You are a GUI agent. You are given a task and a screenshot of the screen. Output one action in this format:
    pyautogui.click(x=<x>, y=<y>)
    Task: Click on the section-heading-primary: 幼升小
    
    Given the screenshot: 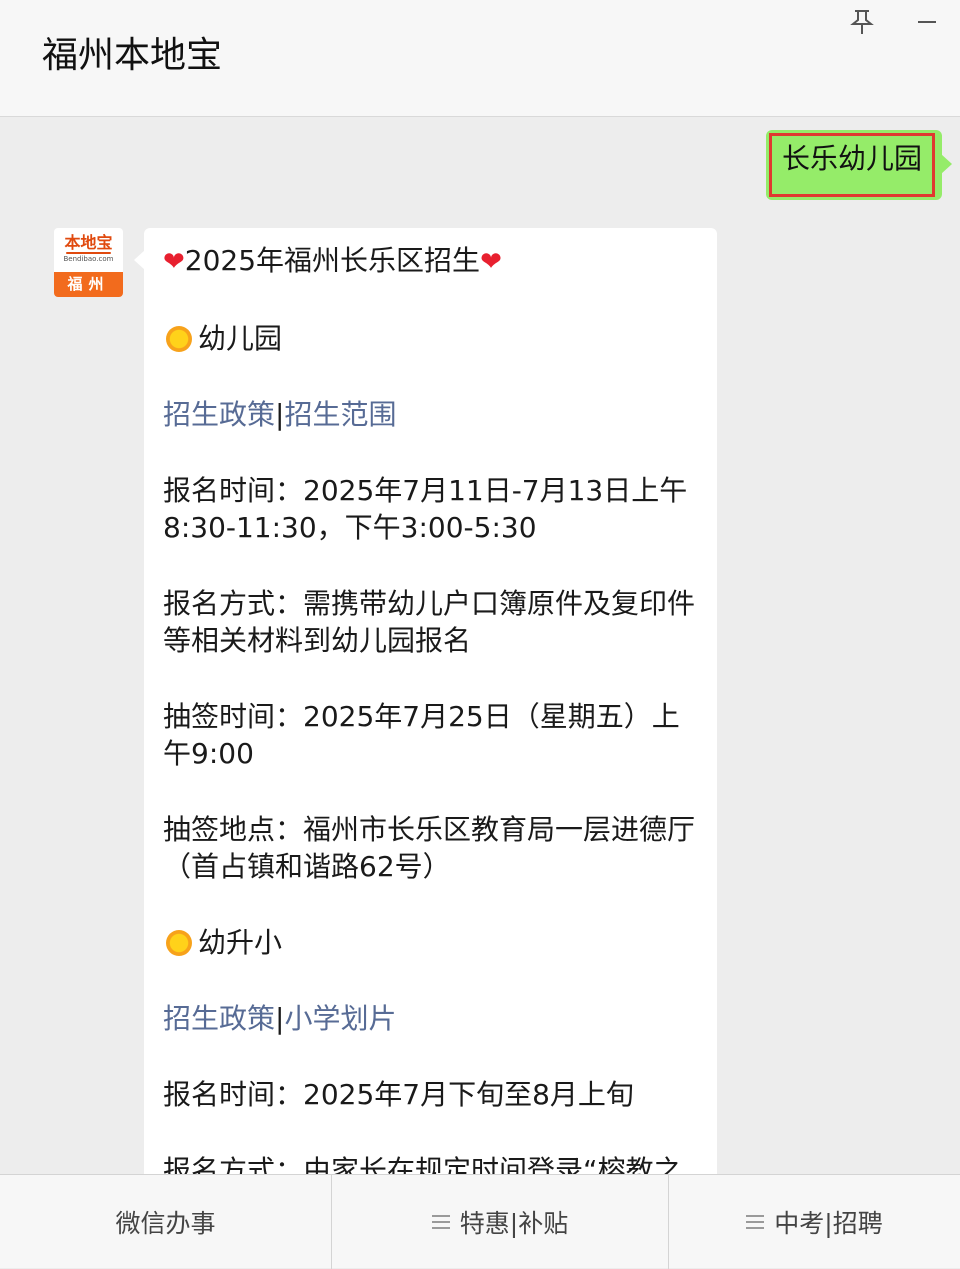 What is the action you would take?
    pyautogui.click(x=433, y=942)
    